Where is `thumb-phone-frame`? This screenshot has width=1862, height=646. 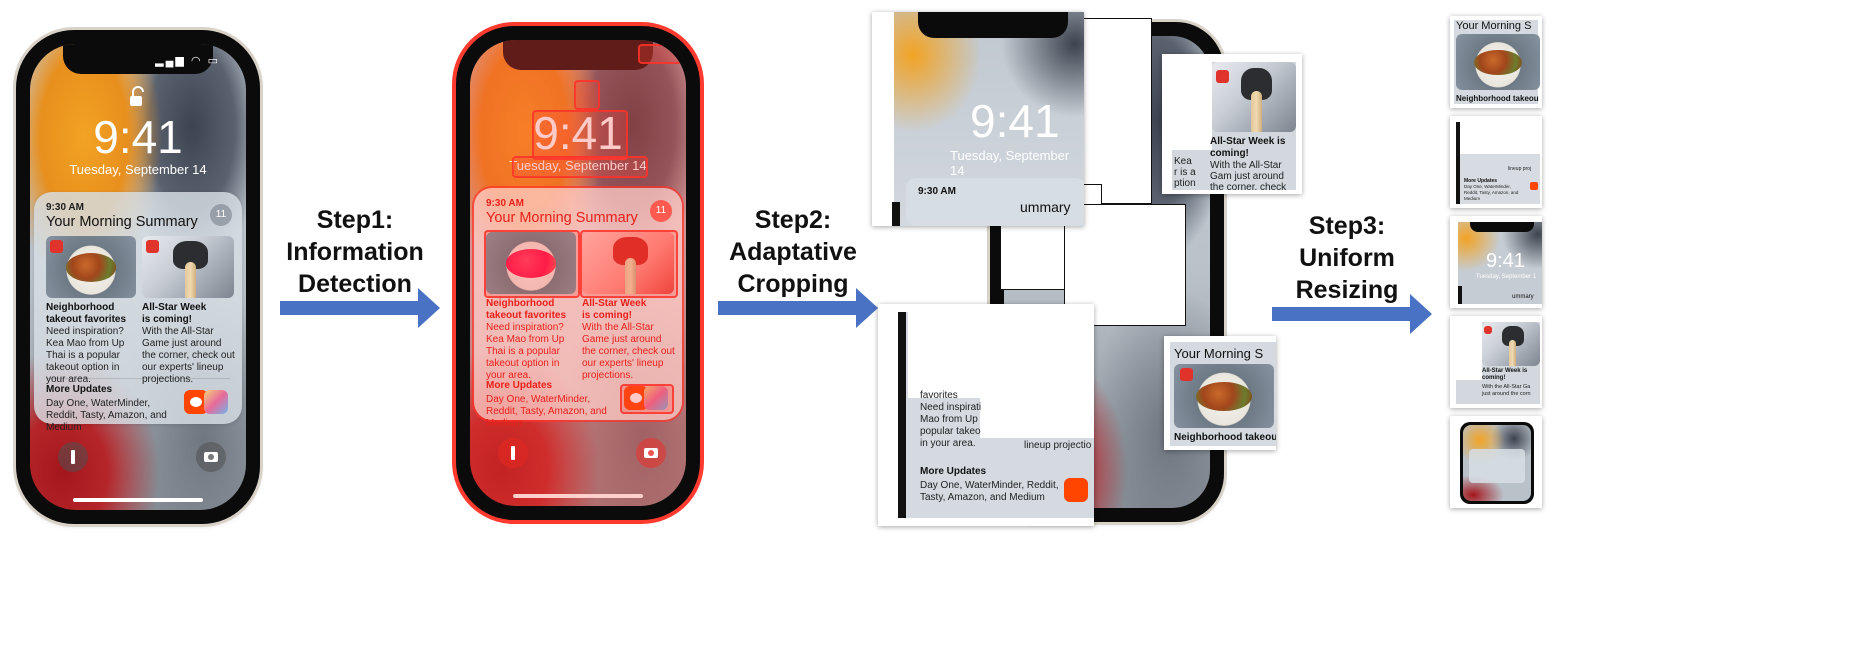 thumb-phone-frame is located at coordinates (1497, 463).